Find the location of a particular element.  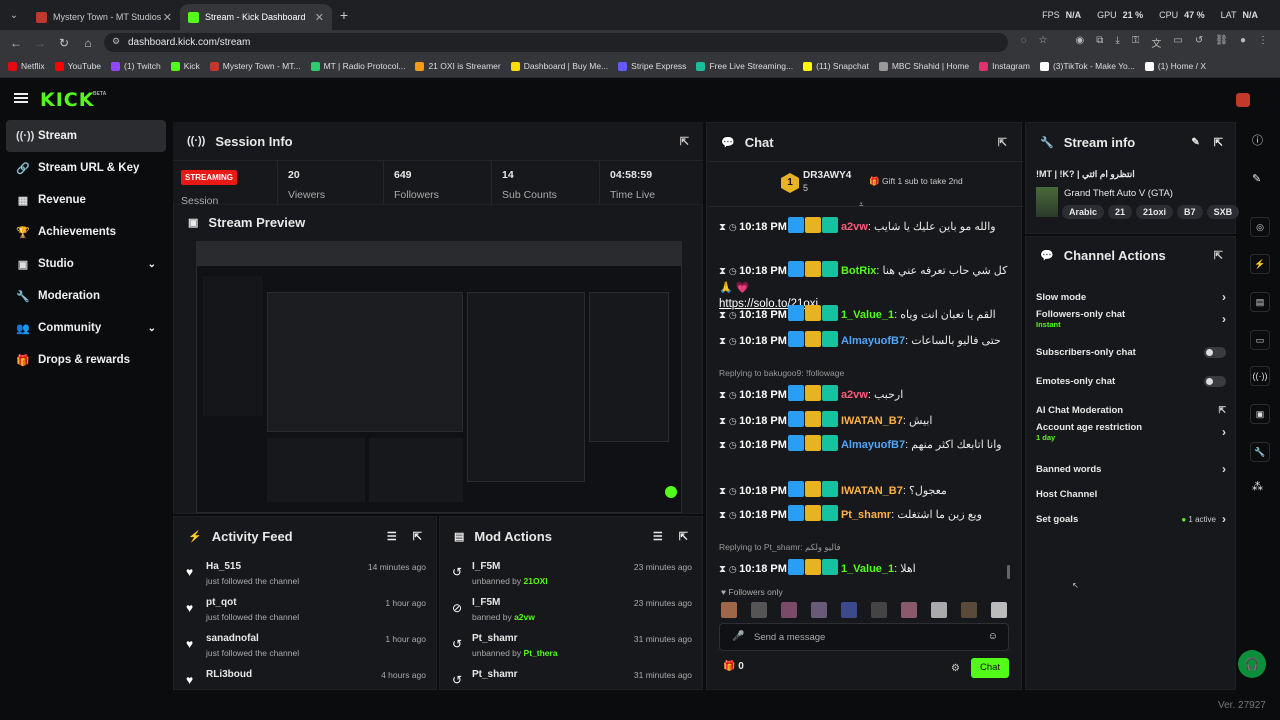

chat-message: ⧗ ◷ 10:18 PM Pt_shamr: ويع زين ما اشتغلت is located at coordinates (864, 514).